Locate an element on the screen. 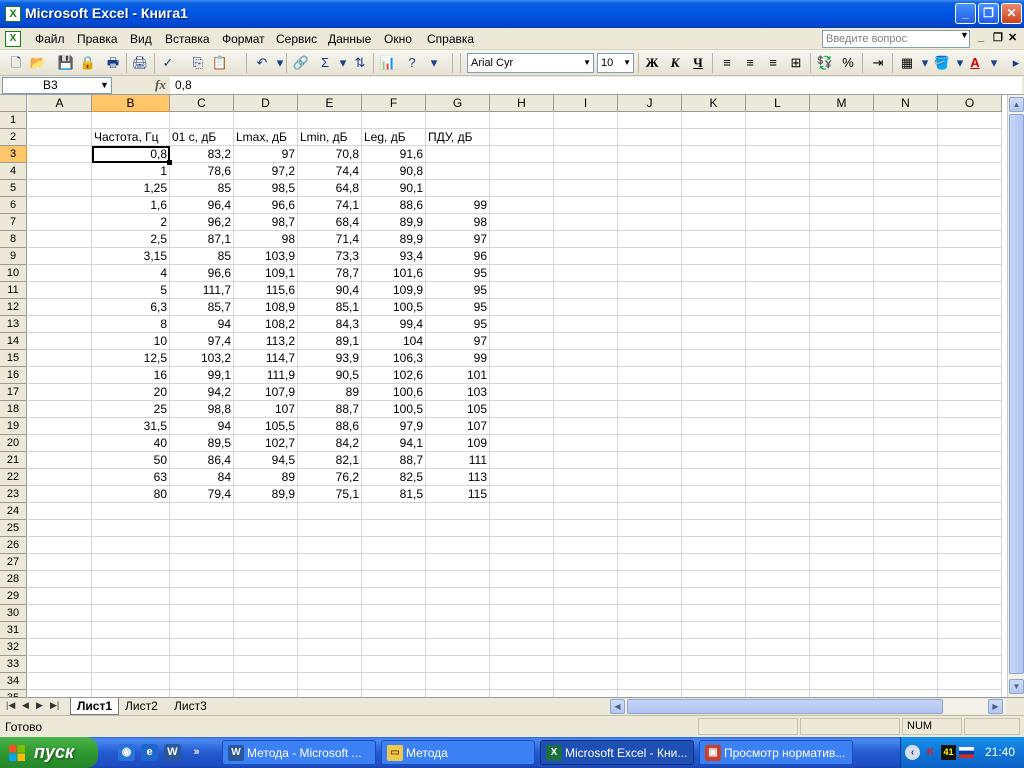 The width and height of the screenshot is (1024, 768). table-data-cell: 99,1 is located at coordinates (202, 375).